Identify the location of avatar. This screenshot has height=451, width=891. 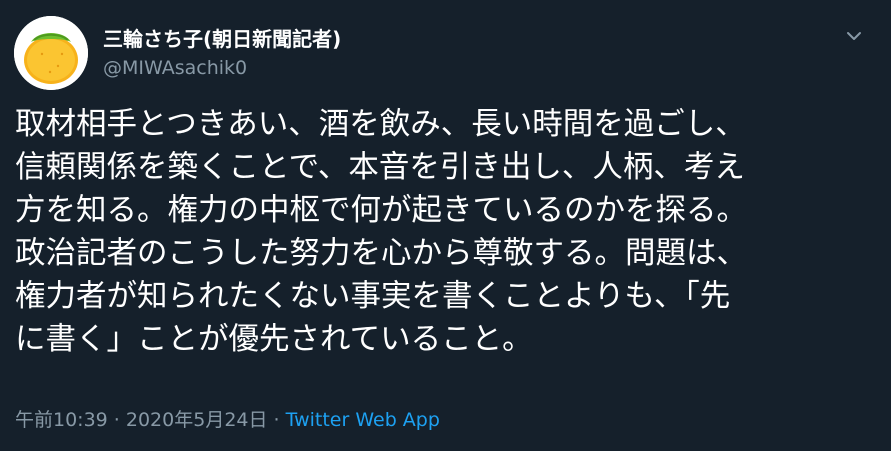
(51, 53).